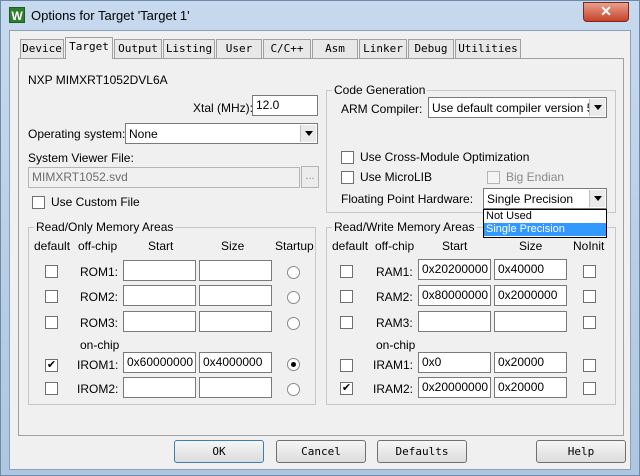 The height and width of the screenshot is (476, 640). What do you see at coordinates (347, 177) in the screenshot?
I see `microlib-checkbox` at bounding box center [347, 177].